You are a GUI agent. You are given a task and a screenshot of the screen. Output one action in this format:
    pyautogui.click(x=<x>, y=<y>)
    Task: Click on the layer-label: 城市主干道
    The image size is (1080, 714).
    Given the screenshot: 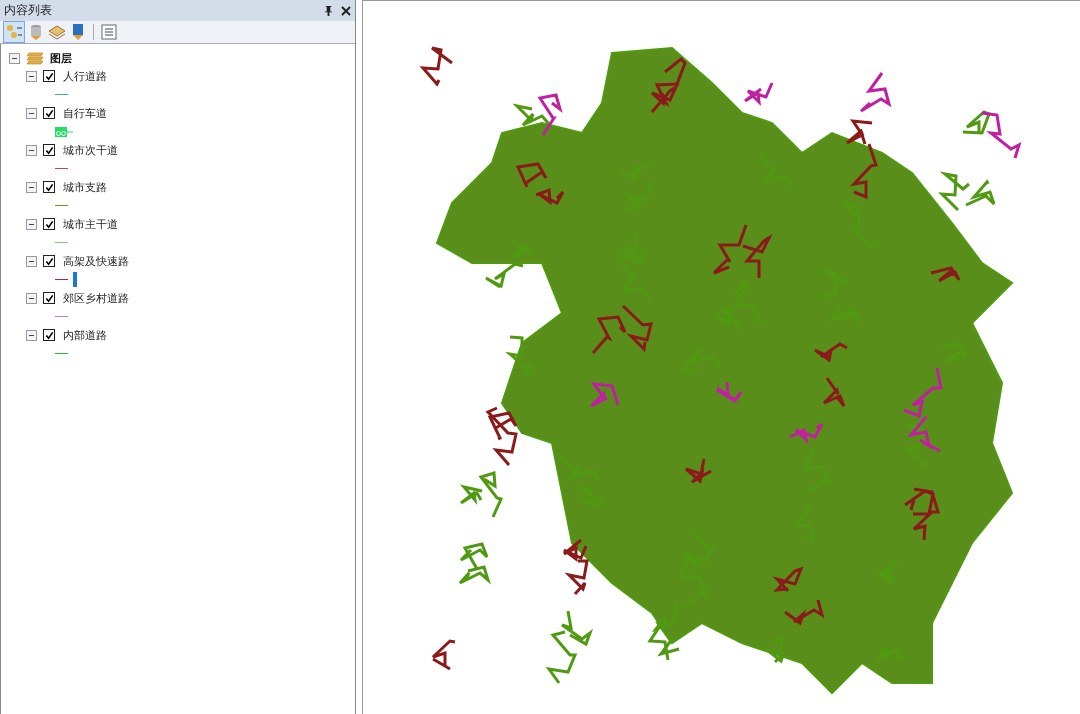 What is the action you would take?
    pyautogui.click(x=90, y=224)
    